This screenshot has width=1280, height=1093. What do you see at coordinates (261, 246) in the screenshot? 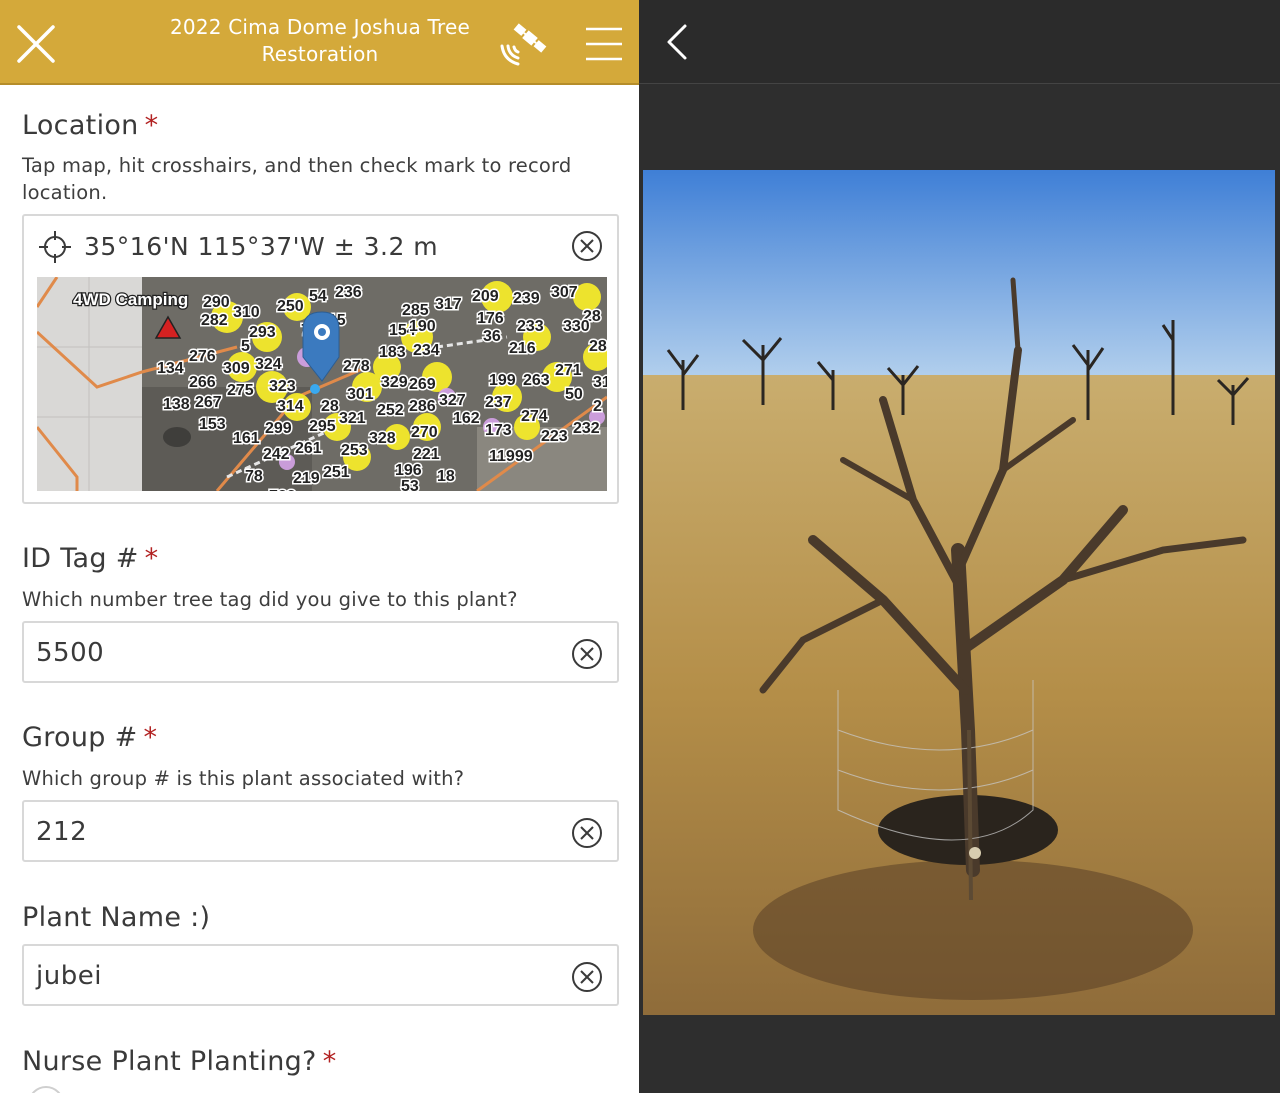
I see `location-coordinates: 35°16'N 115°37'W ± 3.2 m` at bounding box center [261, 246].